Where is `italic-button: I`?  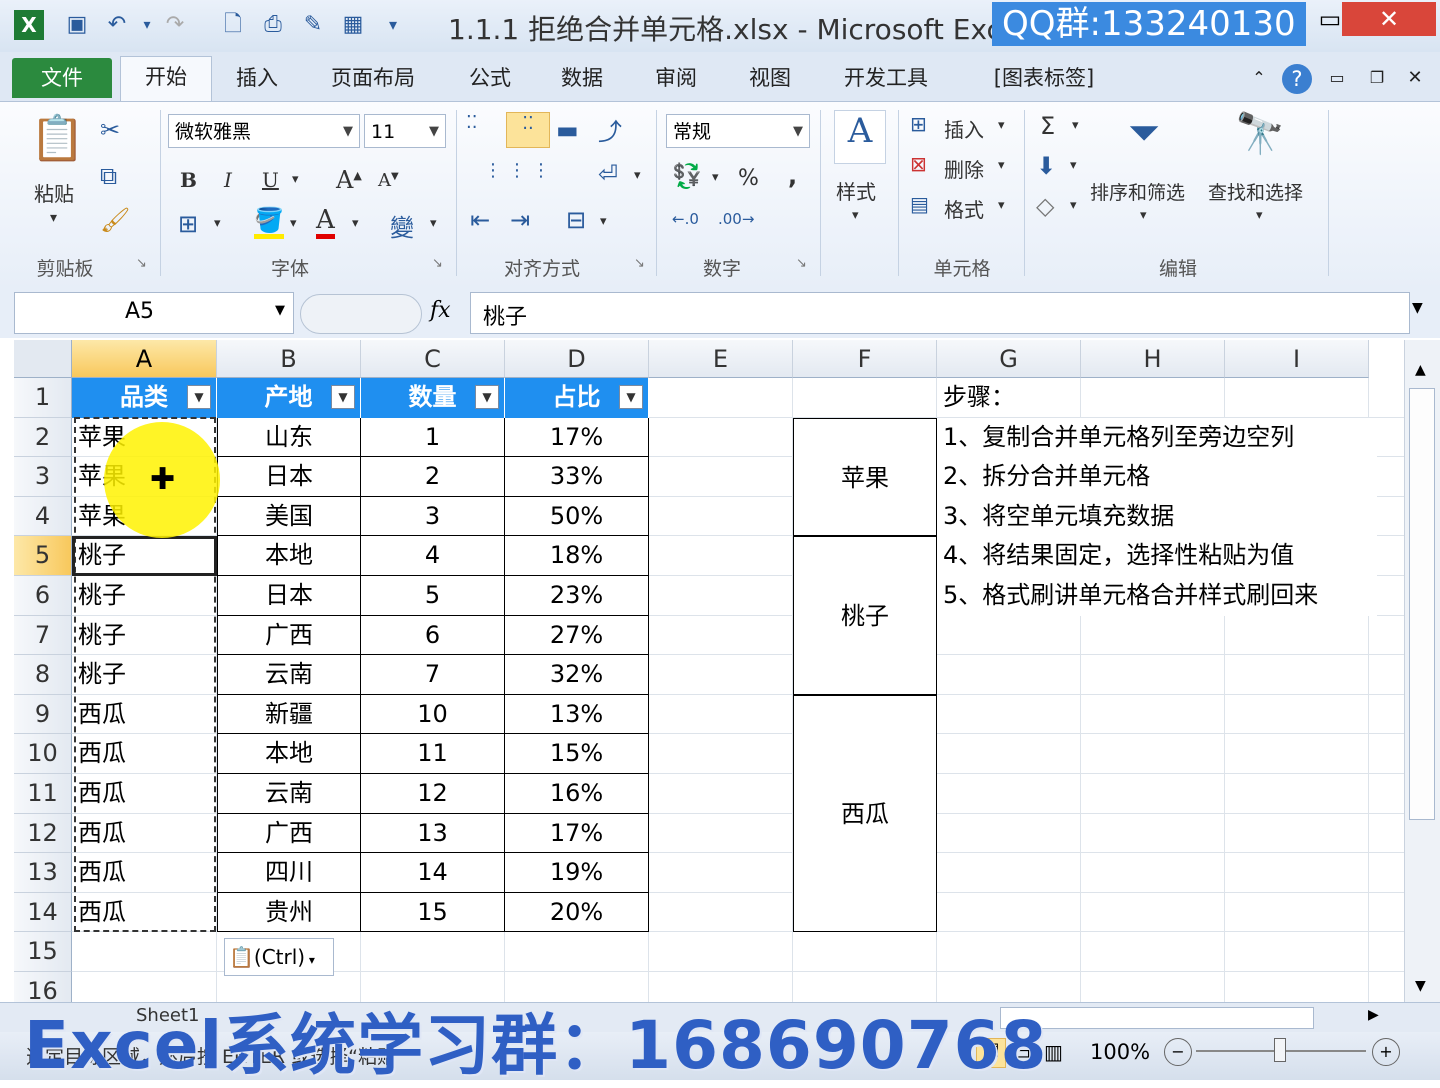 italic-button: I is located at coordinates (228, 180).